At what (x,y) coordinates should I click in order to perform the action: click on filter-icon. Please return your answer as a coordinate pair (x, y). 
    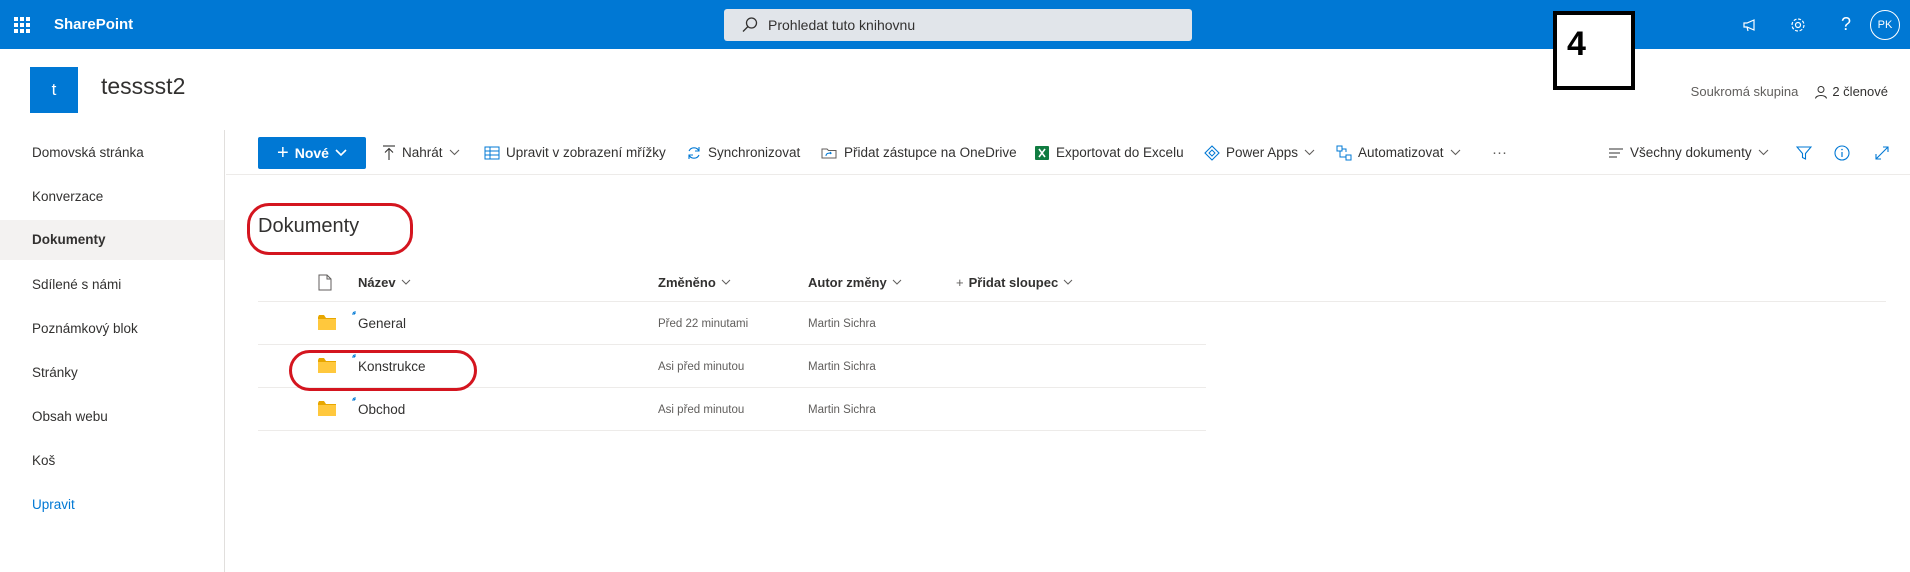
    Looking at the image, I should click on (1804, 152).